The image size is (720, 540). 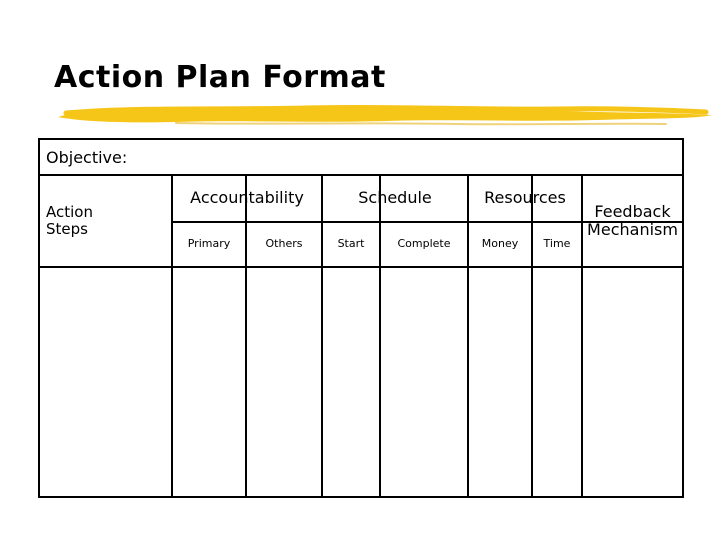 I want to click on header-money-label: Money, so click(x=500, y=243).